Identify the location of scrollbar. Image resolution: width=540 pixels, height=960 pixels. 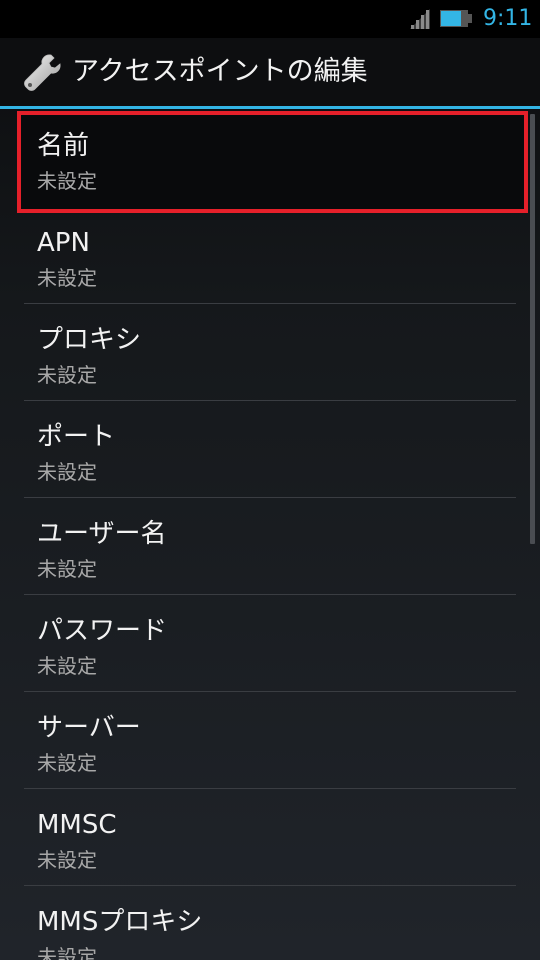
(532, 329).